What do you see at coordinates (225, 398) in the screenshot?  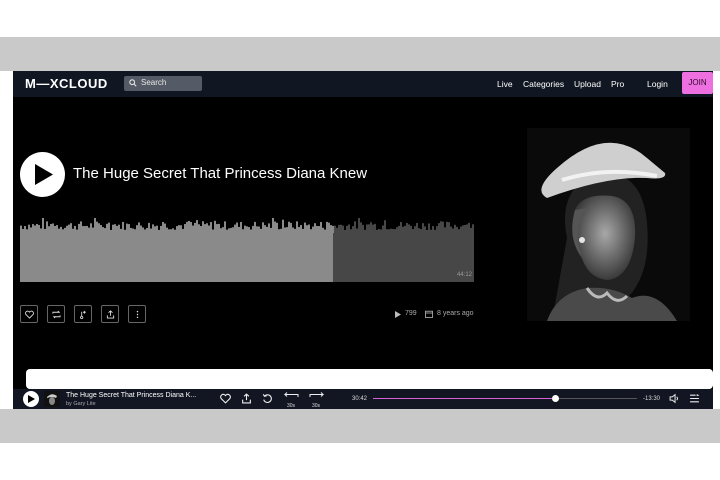 I see `heart-icon` at bounding box center [225, 398].